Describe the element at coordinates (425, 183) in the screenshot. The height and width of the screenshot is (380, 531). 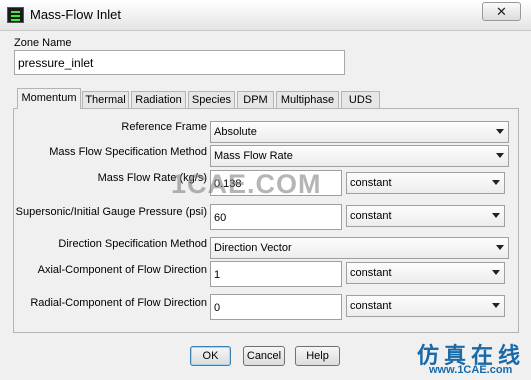
I see `mass-flow-rate-method-dropdown: constant` at that location.